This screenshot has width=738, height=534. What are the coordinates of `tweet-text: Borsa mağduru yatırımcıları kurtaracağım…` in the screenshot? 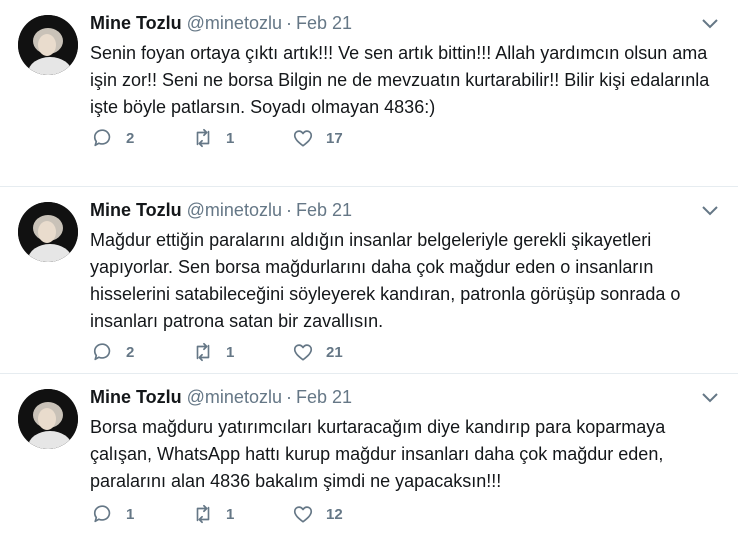 It's located at (378, 454).